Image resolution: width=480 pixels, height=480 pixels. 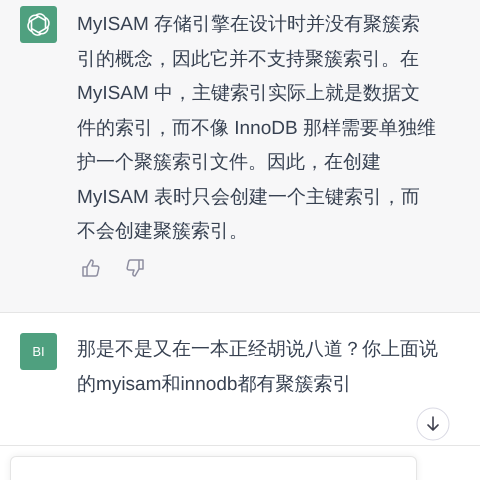 What do you see at coordinates (38, 24) in the screenshot?
I see `bot-avatar-icon` at bounding box center [38, 24].